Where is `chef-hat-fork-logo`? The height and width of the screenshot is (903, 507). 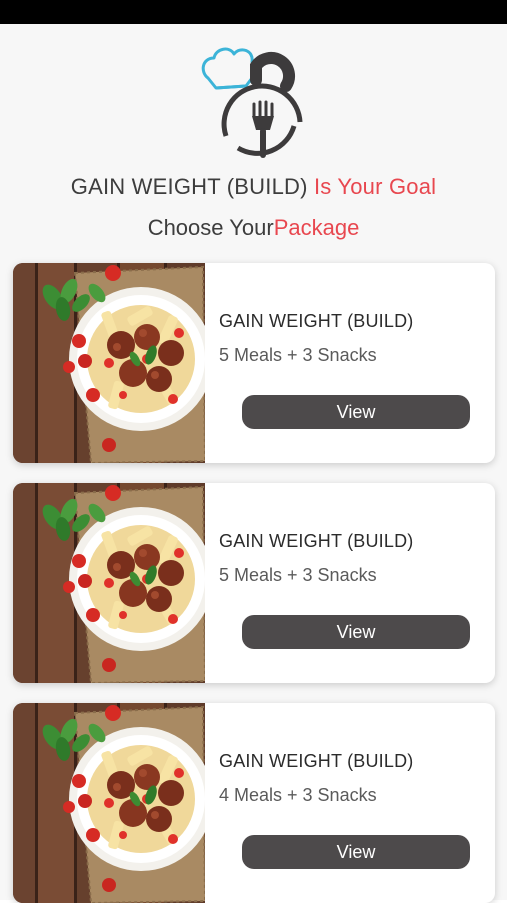
chef-hat-fork-logo is located at coordinates (254, 101).